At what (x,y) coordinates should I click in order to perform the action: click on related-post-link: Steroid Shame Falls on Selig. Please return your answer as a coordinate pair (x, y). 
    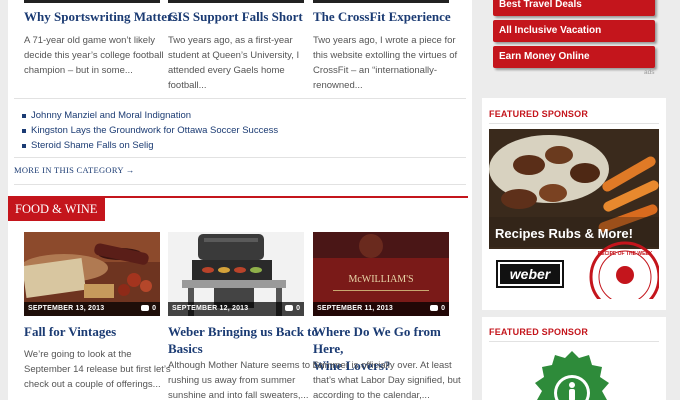
    Looking at the image, I should click on (150, 145).